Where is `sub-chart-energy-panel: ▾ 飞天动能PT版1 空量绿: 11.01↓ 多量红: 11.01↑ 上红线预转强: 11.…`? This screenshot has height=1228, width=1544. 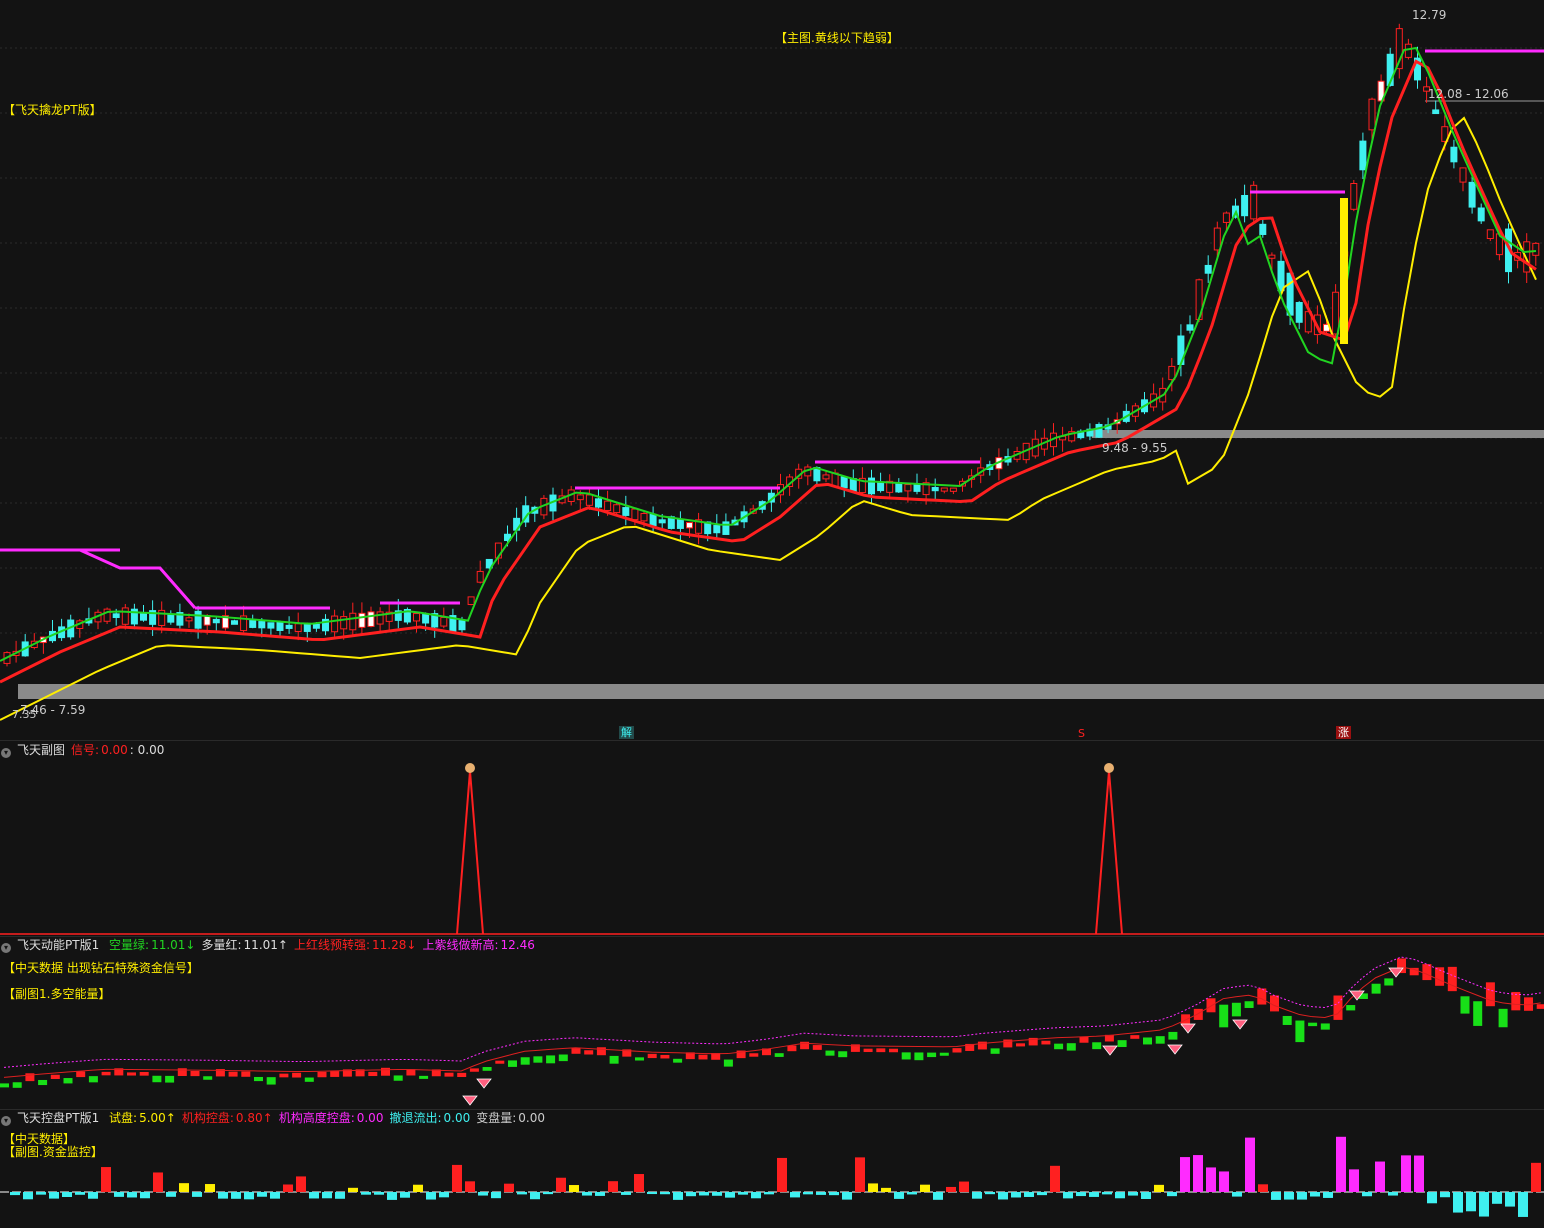
sub-chart-energy-panel: ▾ 飞天动能PT版1 空量绿: 11.01↓ 多量红: 11.01↑ 上红线预转强: 11.… is located at coordinates (772, 1023).